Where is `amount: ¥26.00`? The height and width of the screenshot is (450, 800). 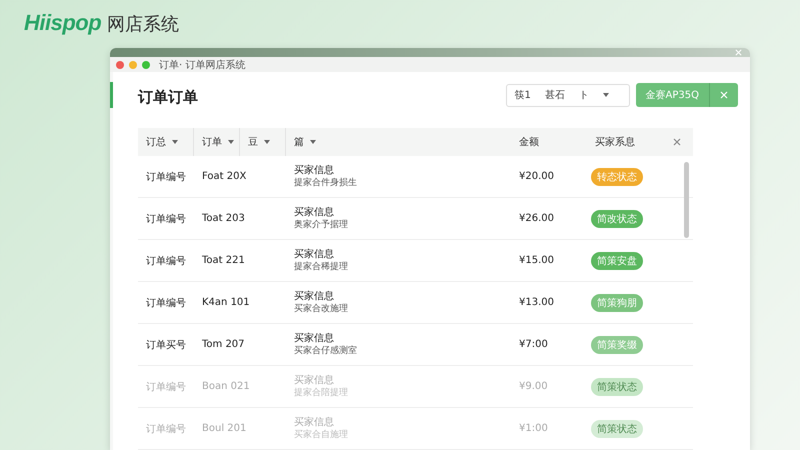 amount: ¥26.00 is located at coordinates (536, 218).